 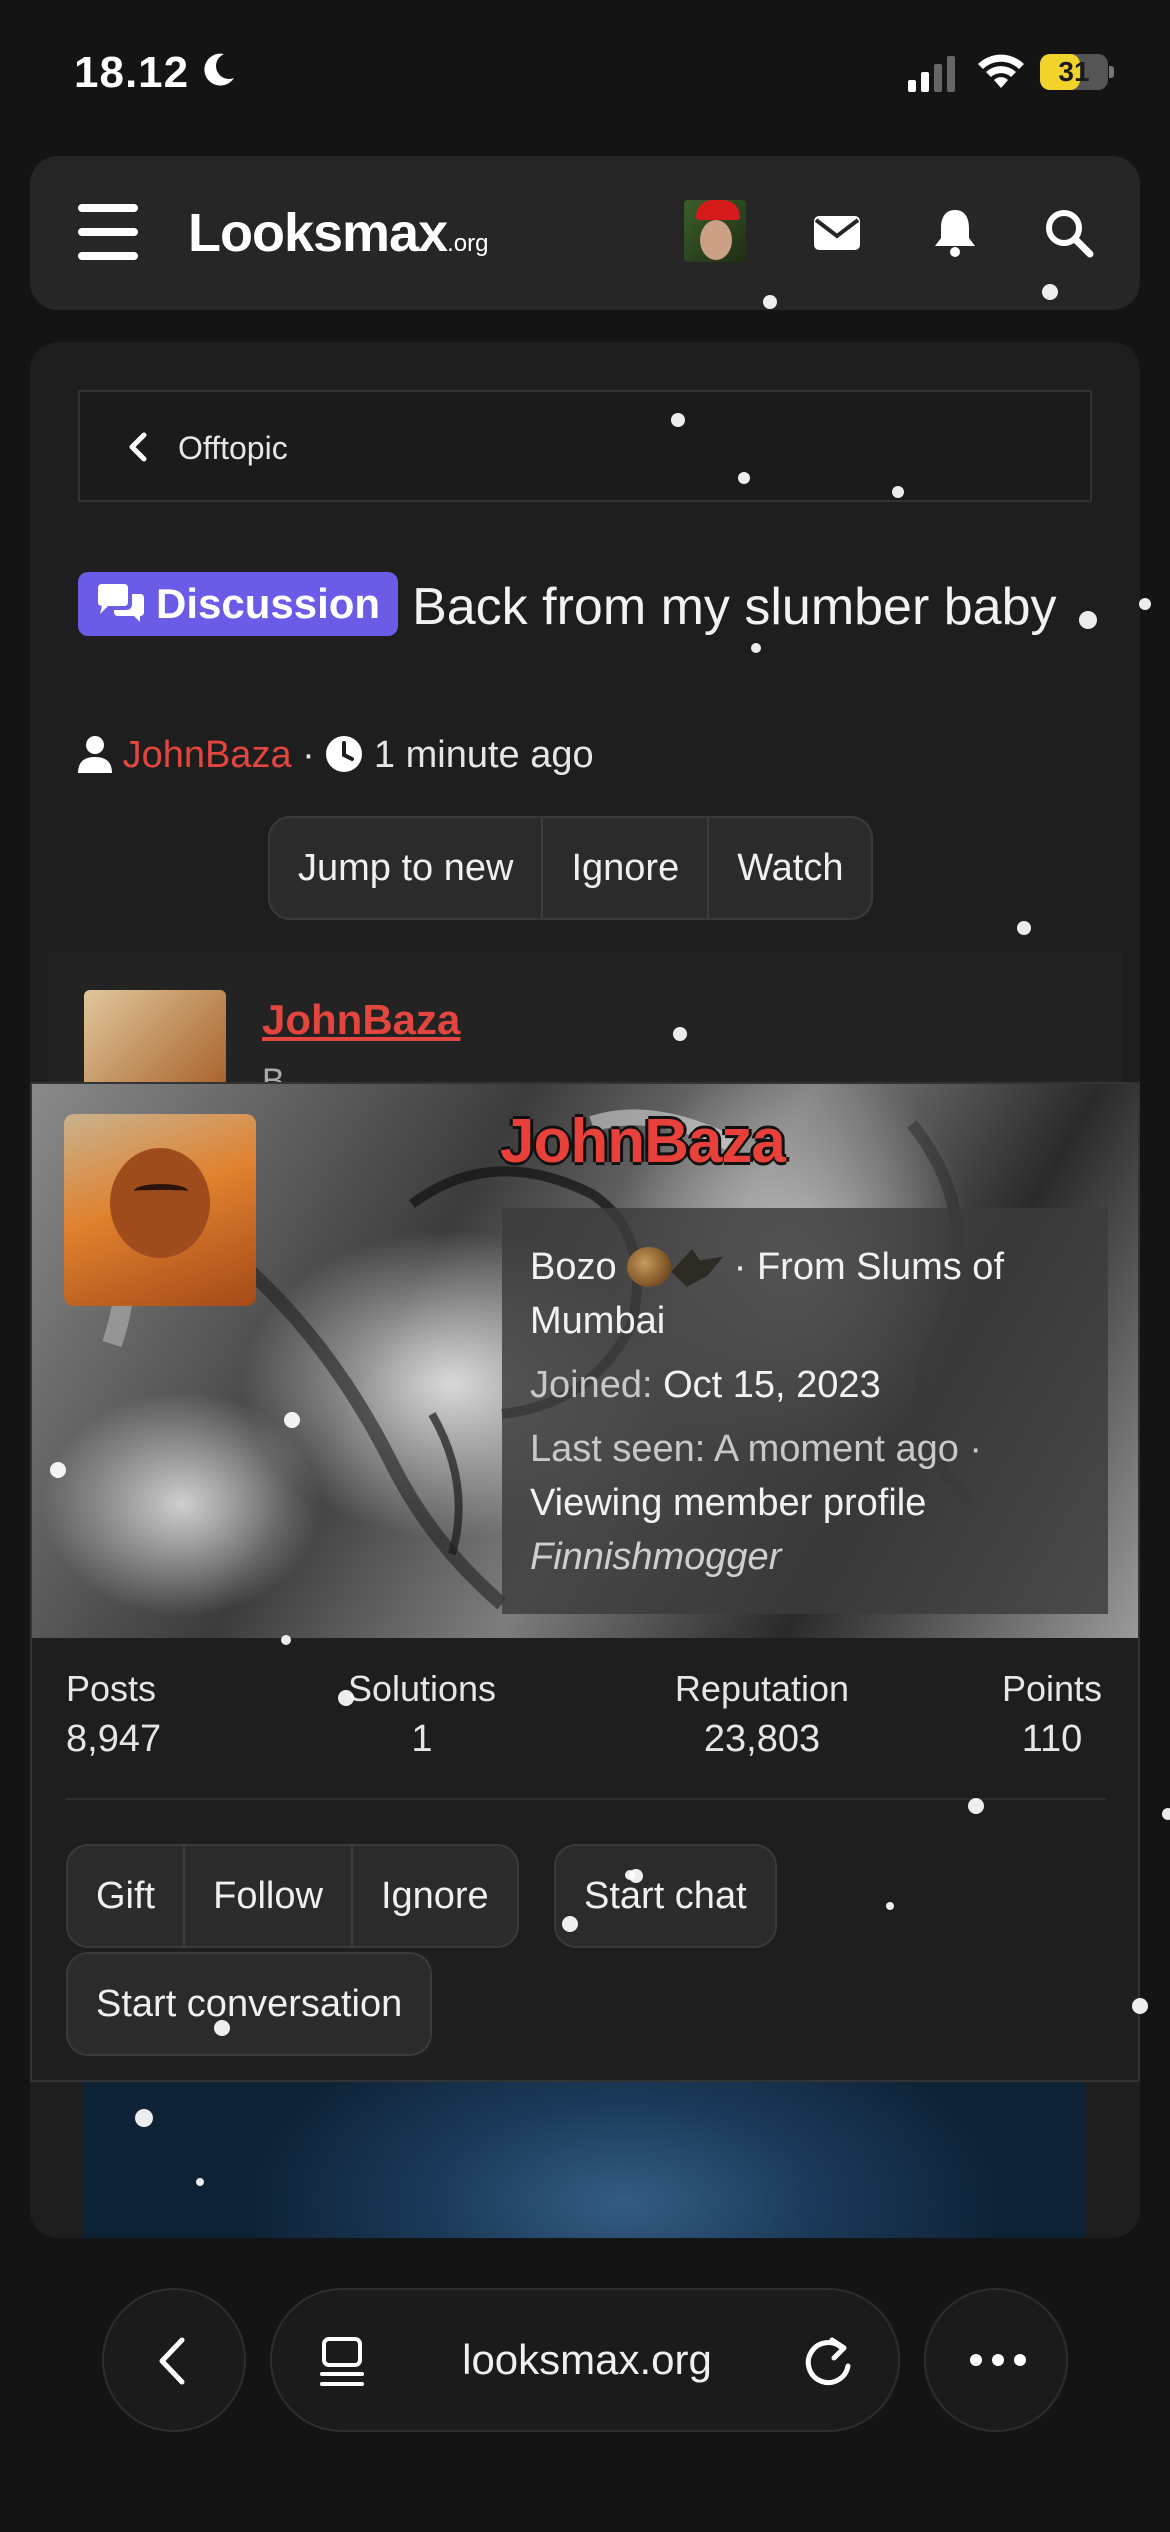 I want to click on post-author-name: JohnBaza, so click(x=361, y=1020).